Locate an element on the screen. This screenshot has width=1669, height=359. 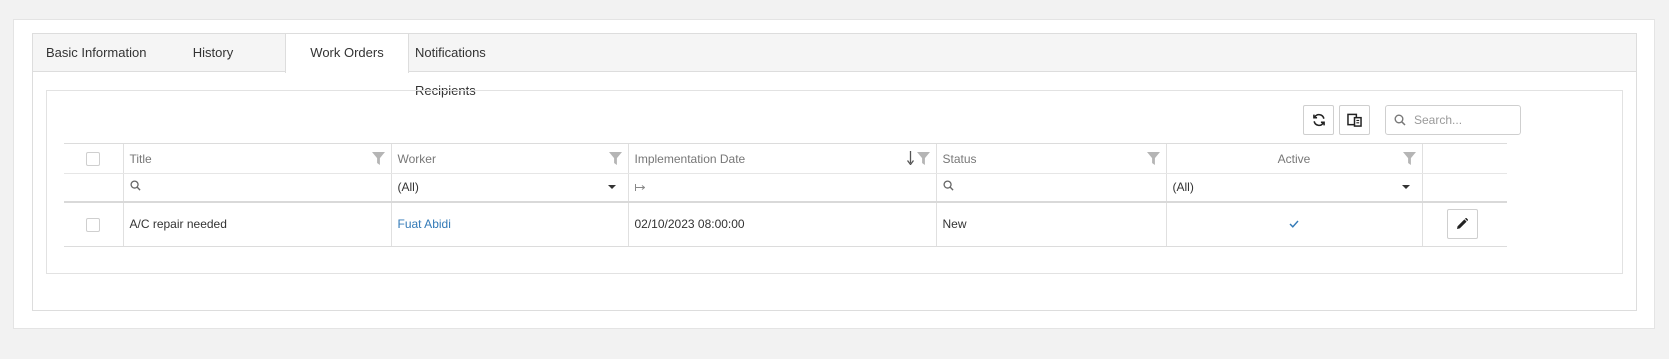
tab-work-orders: Work Orders is located at coordinates (347, 53).